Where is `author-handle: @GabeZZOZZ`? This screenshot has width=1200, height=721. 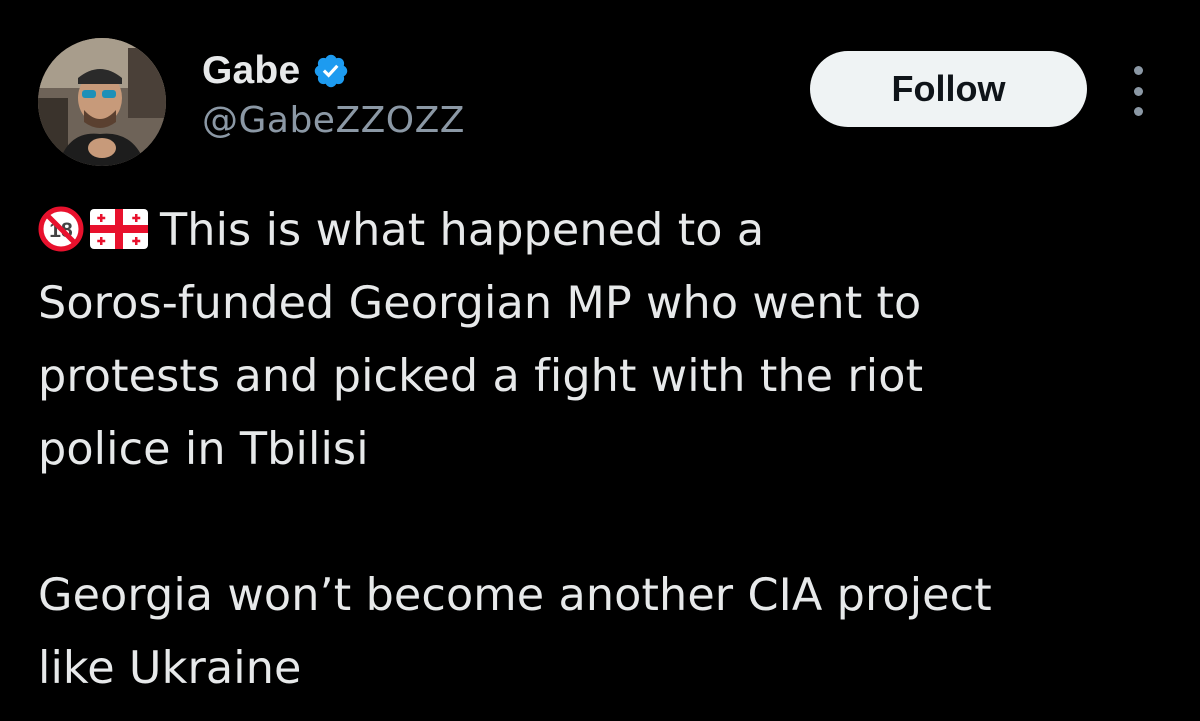 author-handle: @GabeZZOZZ is located at coordinates (333, 120).